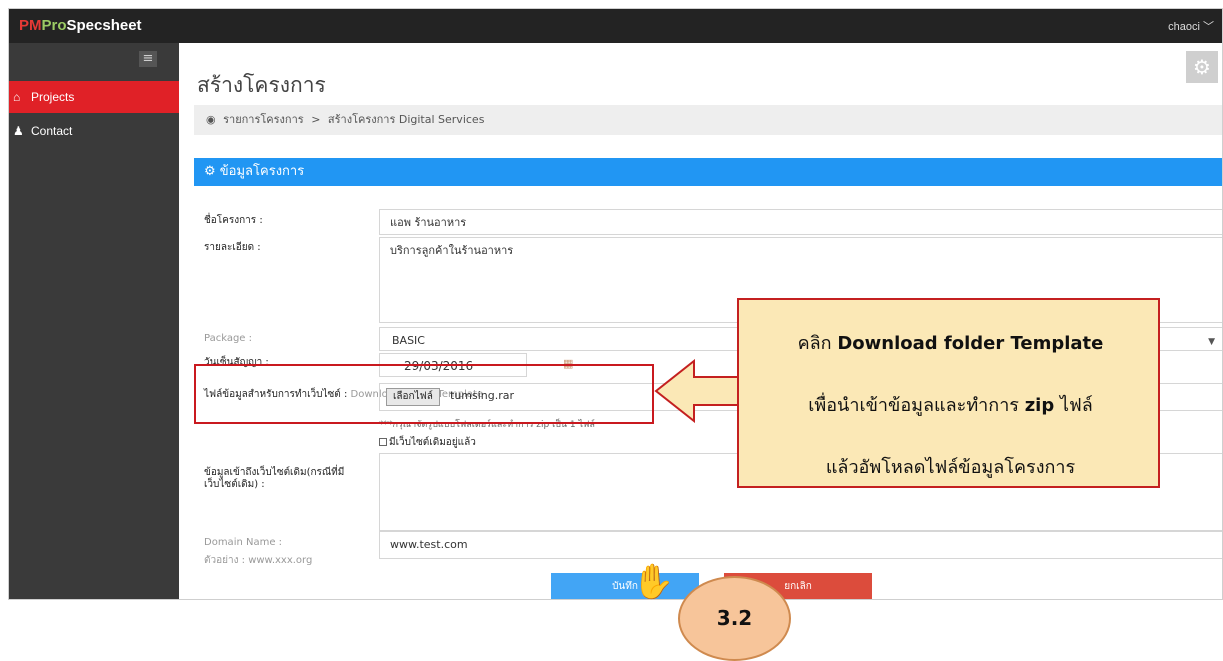  Describe the element at coordinates (53, 97) in the screenshot. I see `sidebar-item-label: Projects` at that location.